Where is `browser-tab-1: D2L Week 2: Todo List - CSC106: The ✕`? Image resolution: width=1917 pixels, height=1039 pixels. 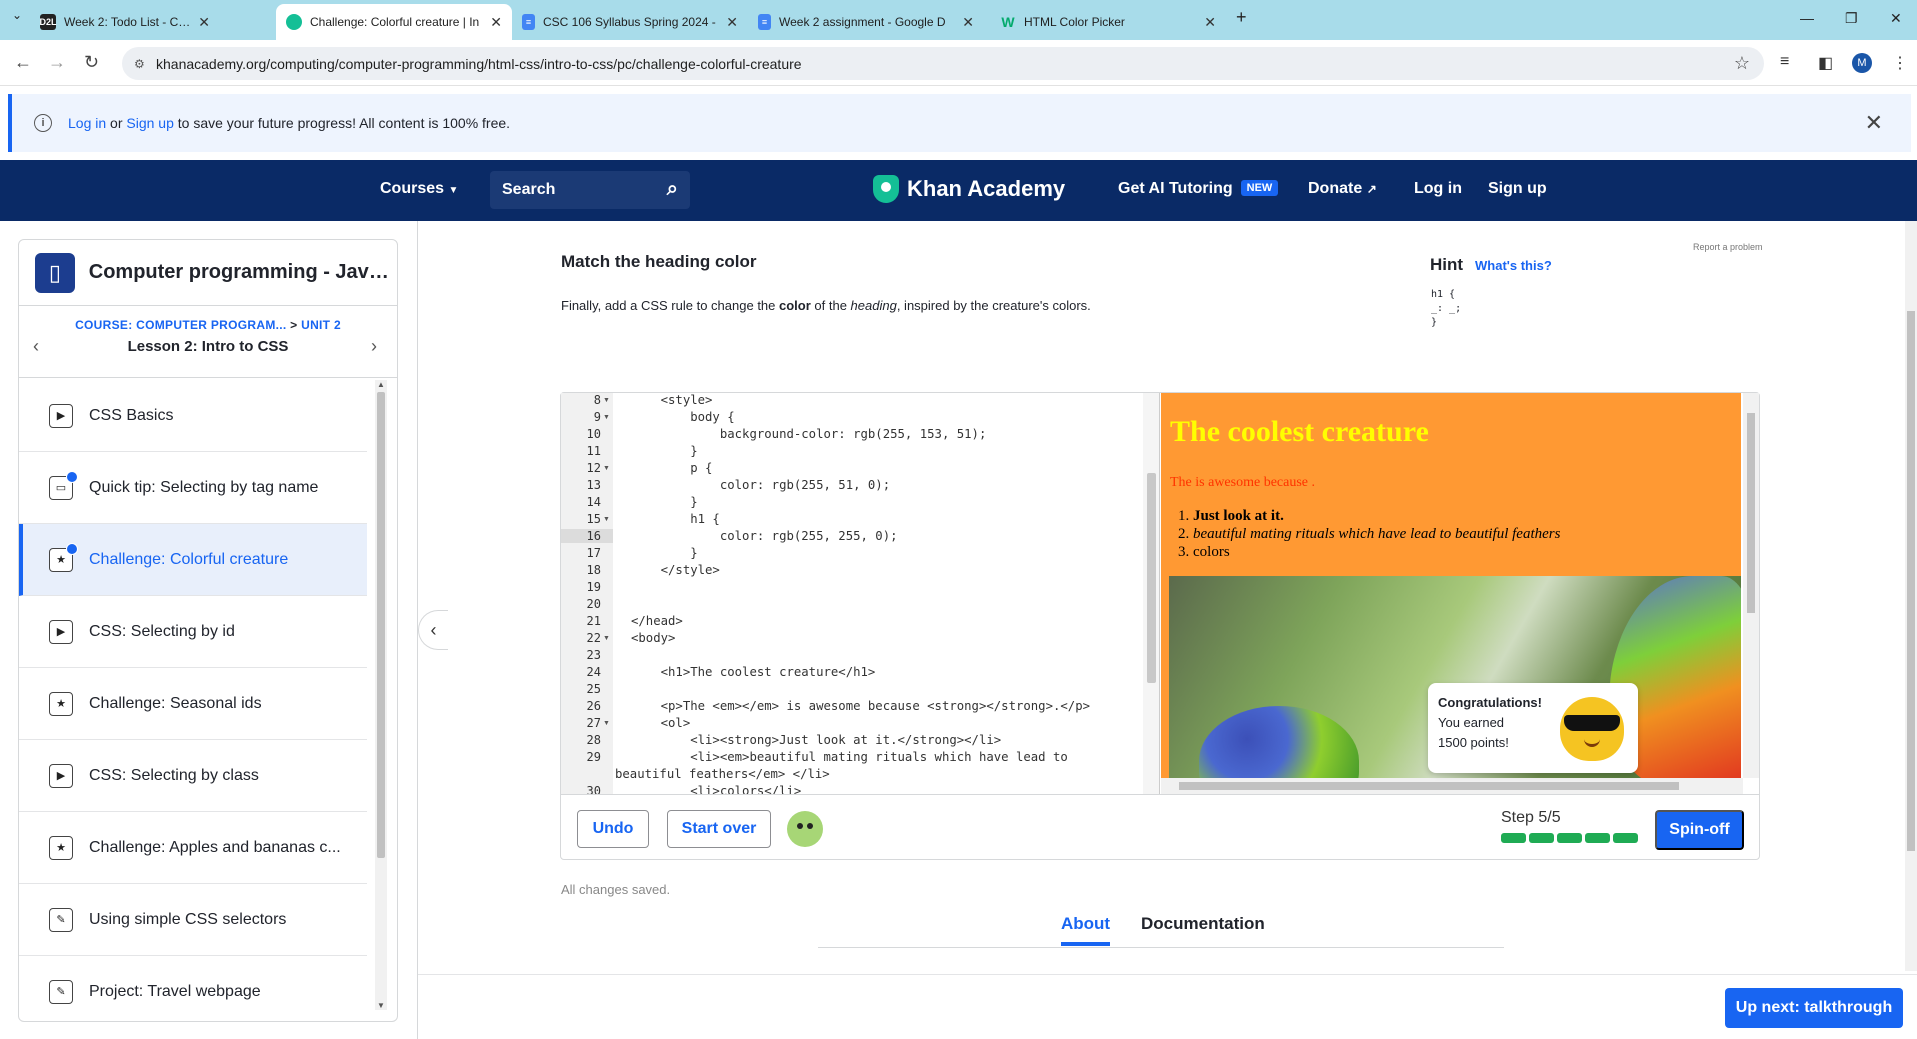
browser-tab-1: D2L Week 2: Todo List - CSC106: The ✕ is located at coordinates (125, 22).